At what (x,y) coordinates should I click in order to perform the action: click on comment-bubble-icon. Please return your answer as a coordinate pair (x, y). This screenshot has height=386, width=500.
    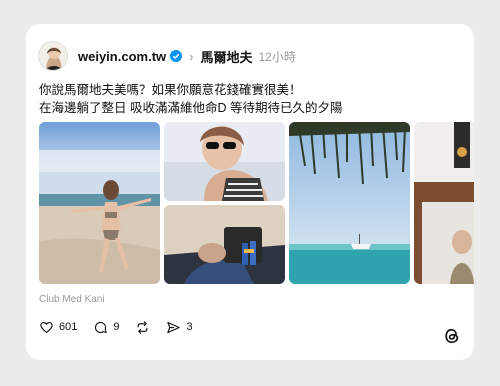
    Looking at the image, I should click on (101, 327).